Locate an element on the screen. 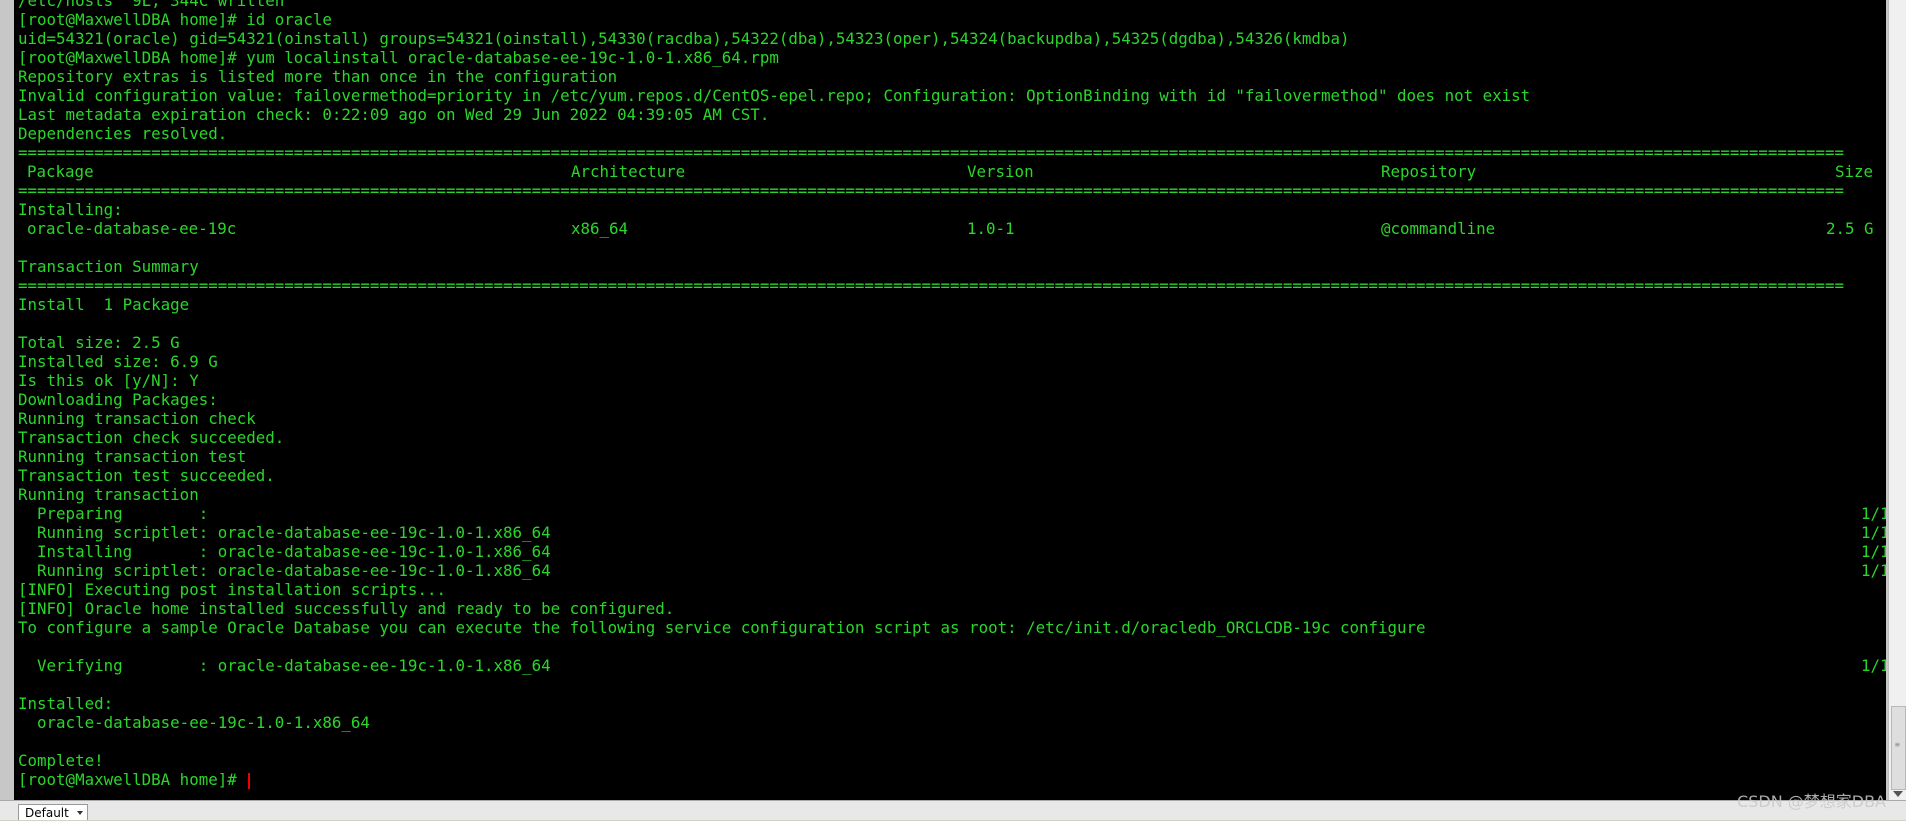  complete-line: Complete! is located at coordinates (61, 760).